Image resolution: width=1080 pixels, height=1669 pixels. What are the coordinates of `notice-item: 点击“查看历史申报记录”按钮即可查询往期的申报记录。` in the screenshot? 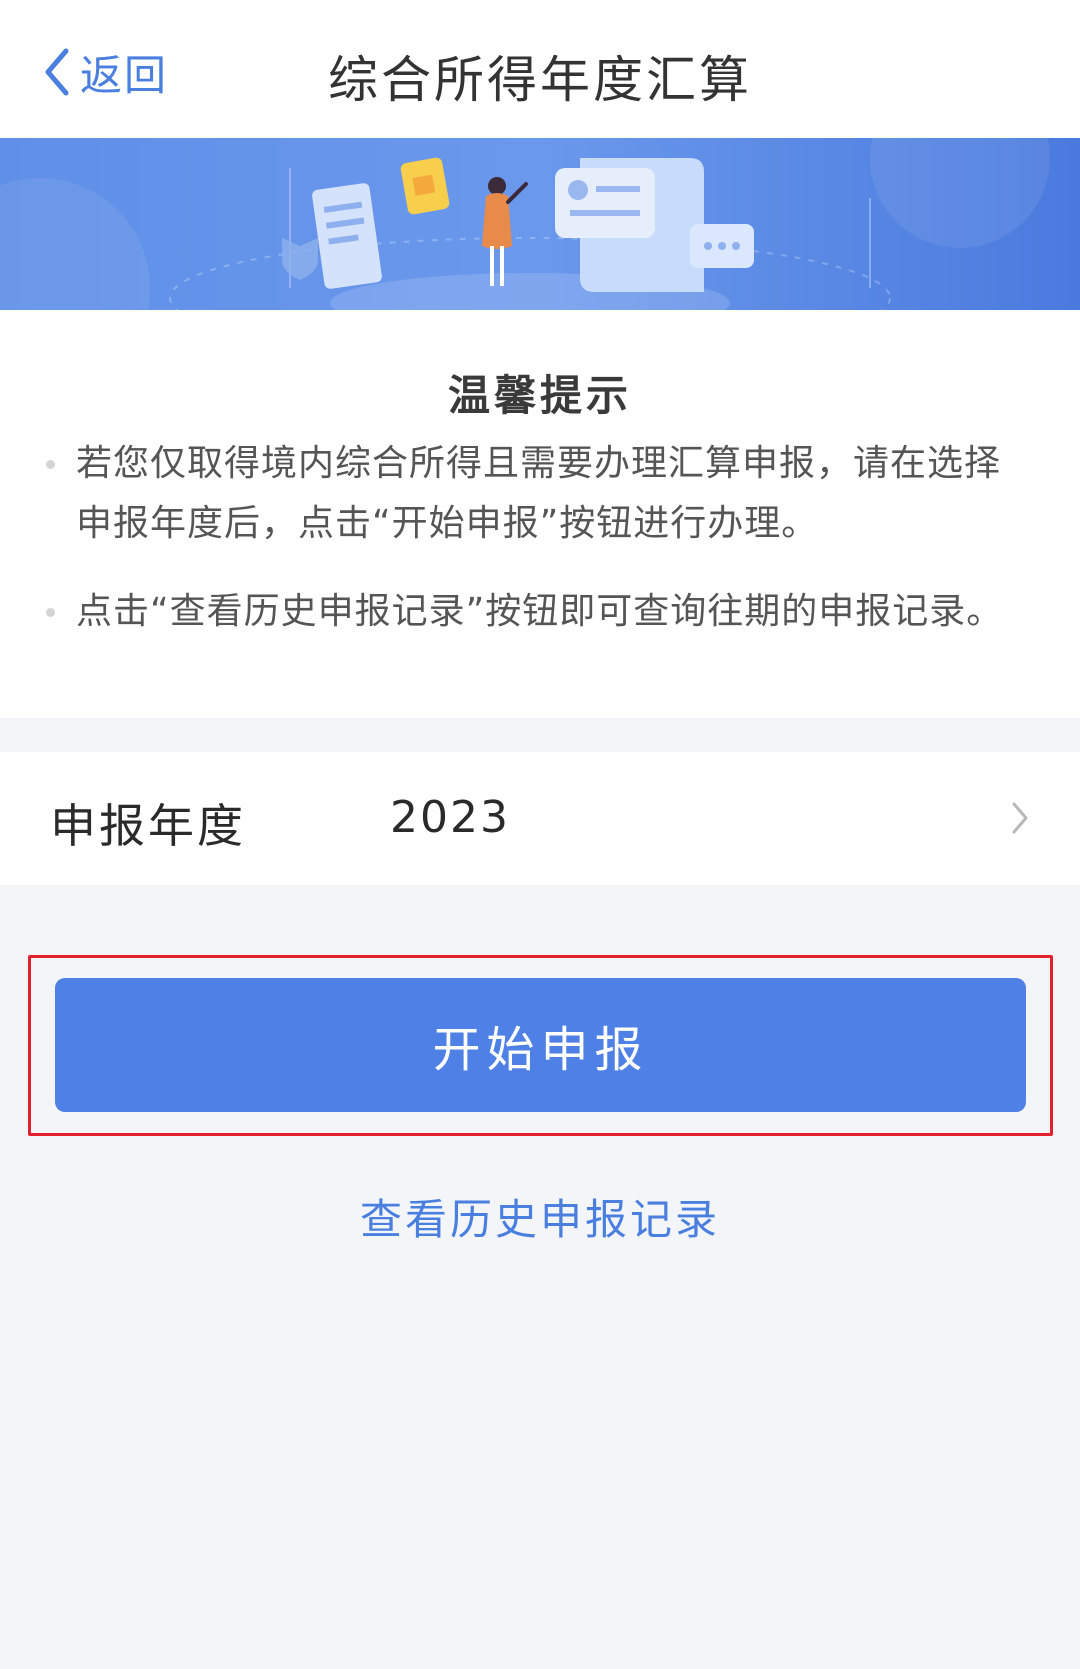 It's located at (541, 612).